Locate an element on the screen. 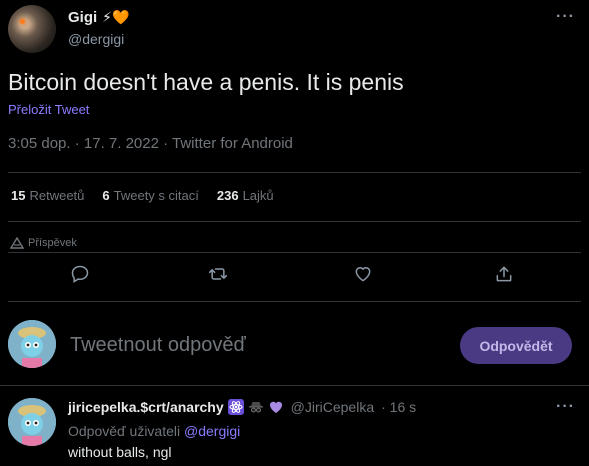  translate-link: Přeložit Tweet is located at coordinates (48, 109).